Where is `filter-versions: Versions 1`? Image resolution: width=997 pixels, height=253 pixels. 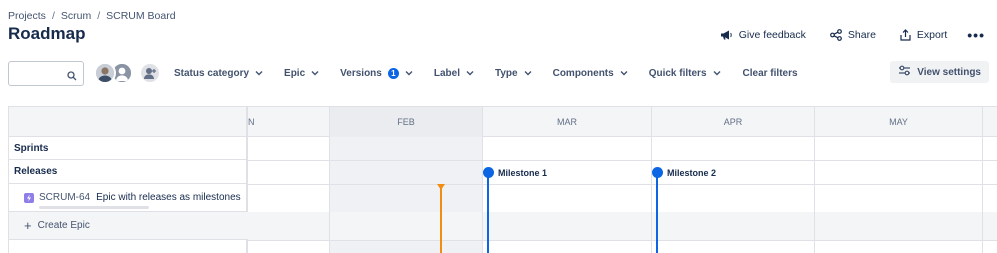
filter-versions: Versions 1 is located at coordinates (376, 73).